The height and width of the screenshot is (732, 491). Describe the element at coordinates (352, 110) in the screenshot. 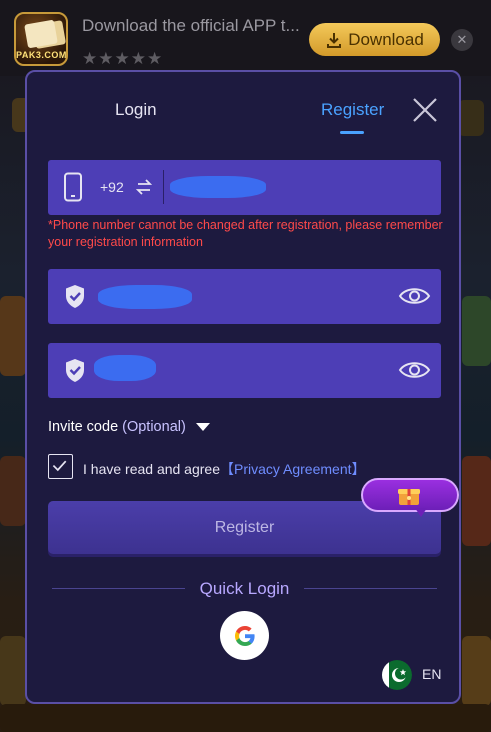

I see `tab-register: Register` at that location.